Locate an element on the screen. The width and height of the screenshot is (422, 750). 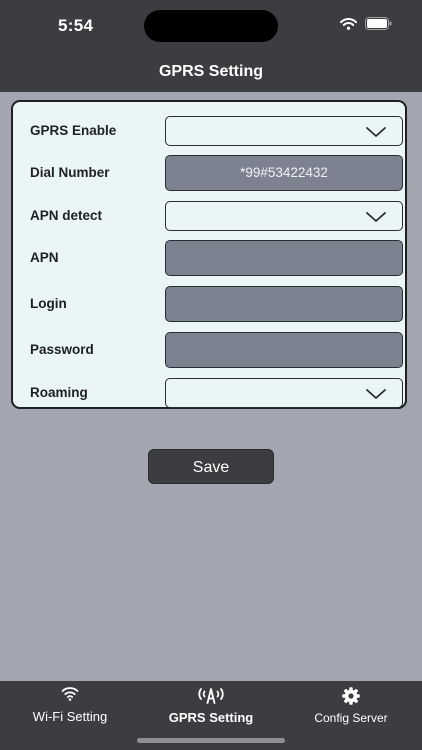
gprs-enable-select is located at coordinates (284, 131).